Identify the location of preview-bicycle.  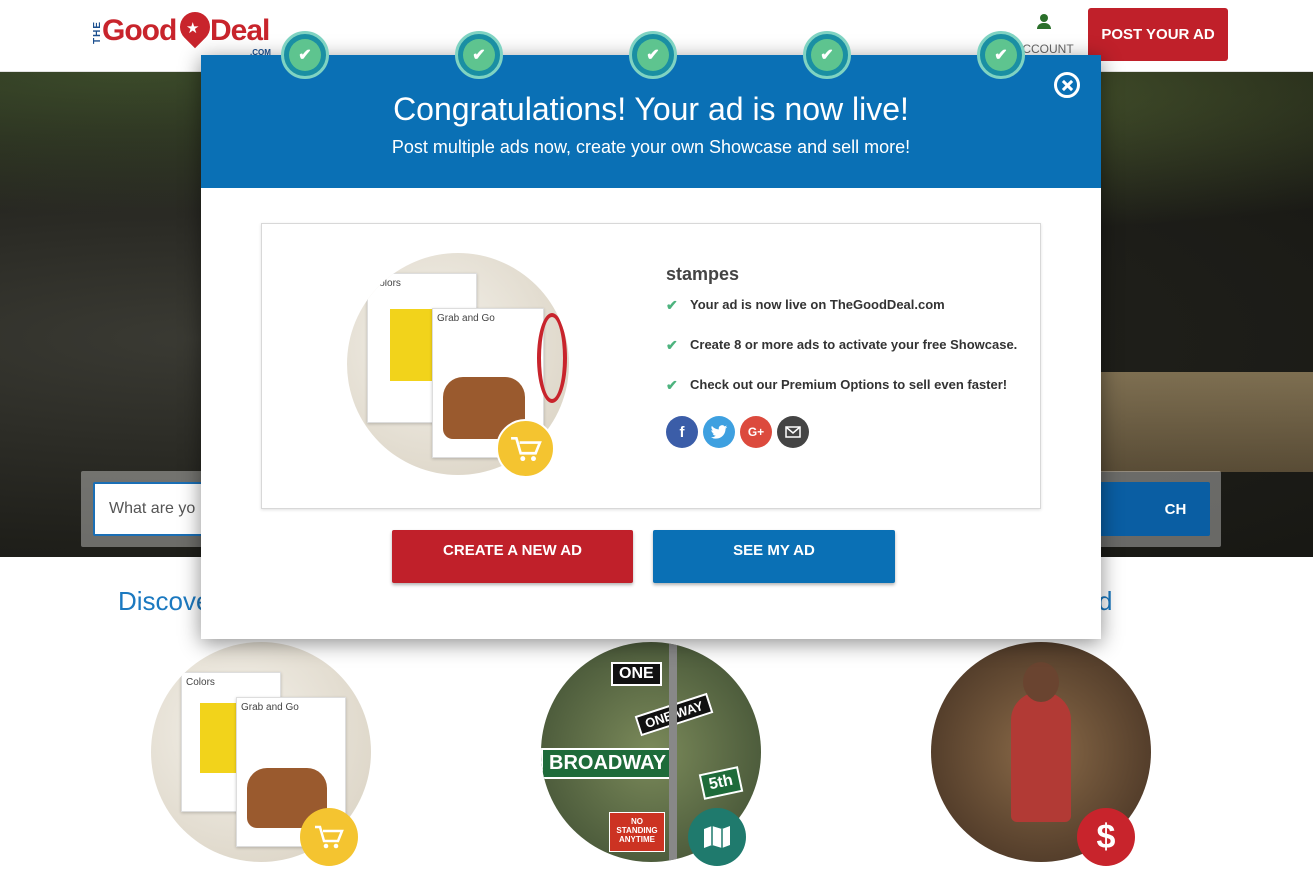
(552, 358).